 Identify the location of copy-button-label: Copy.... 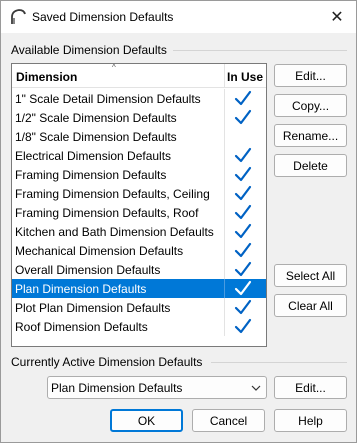
(310, 105).